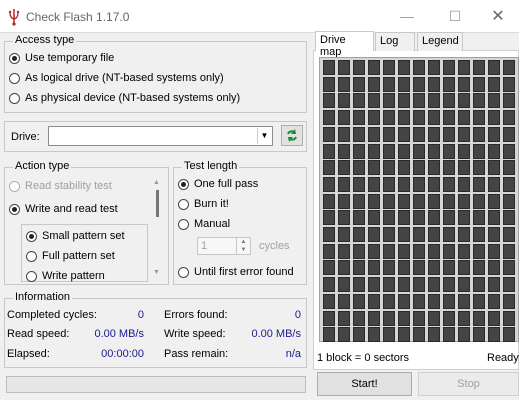  I want to click on radio-manual: Manual, so click(204, 224).